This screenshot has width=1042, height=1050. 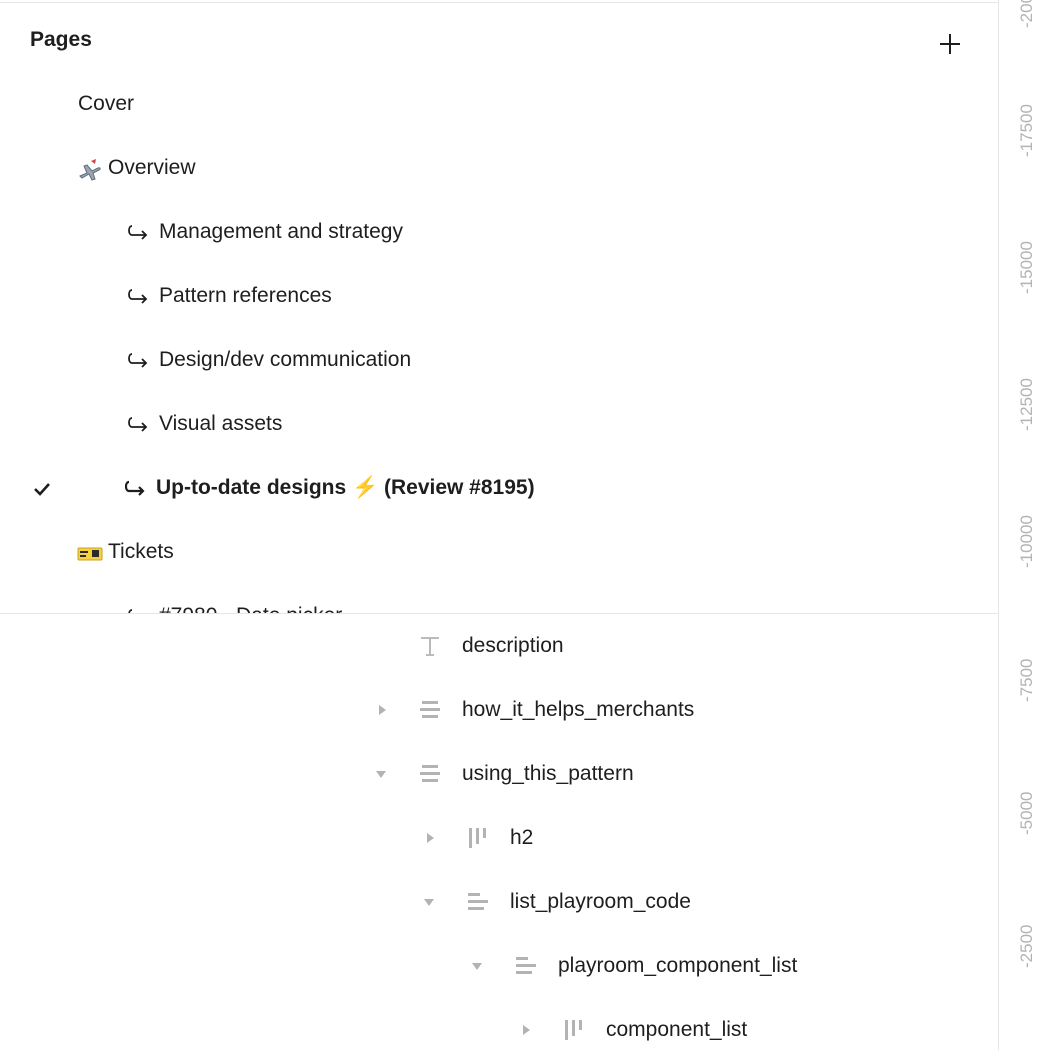 What do you see at coordinates (499, 598) in the screenshot?
I see `page-item-date-picker: #7980 - Date picker` at bounding box center [499, 598].